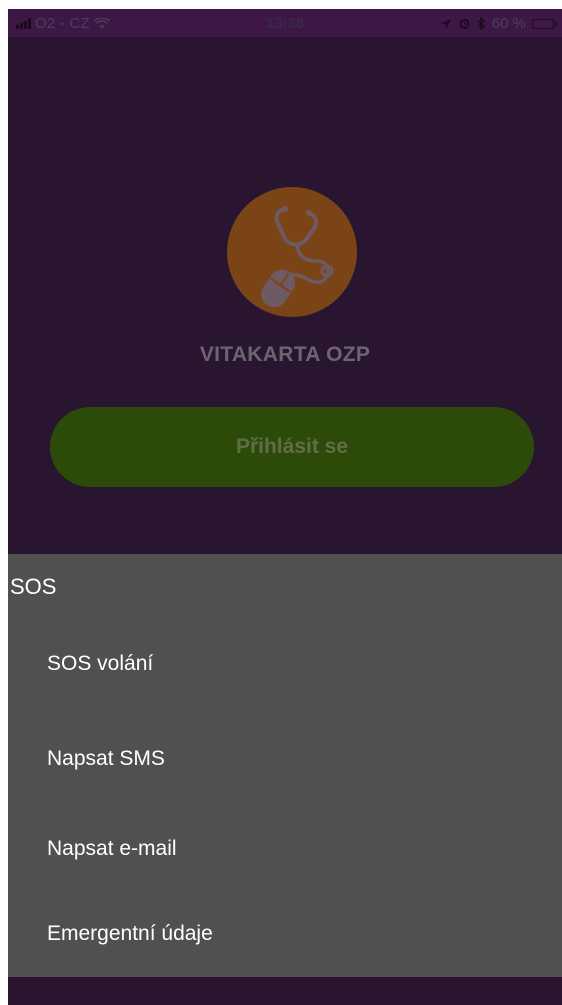 This screenshot has width=562, height=1005. Describe the element at coordinates (285, 934) in the screenshot. I see `emergency-data-option: Emergentní údaje` at that location.